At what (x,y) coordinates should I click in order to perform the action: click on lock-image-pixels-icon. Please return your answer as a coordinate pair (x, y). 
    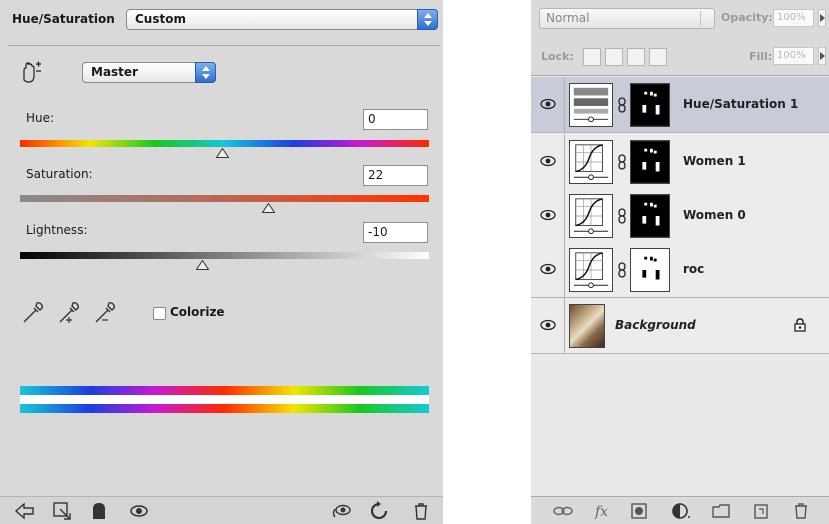
    Looking at the image, I should click on (614, 57).